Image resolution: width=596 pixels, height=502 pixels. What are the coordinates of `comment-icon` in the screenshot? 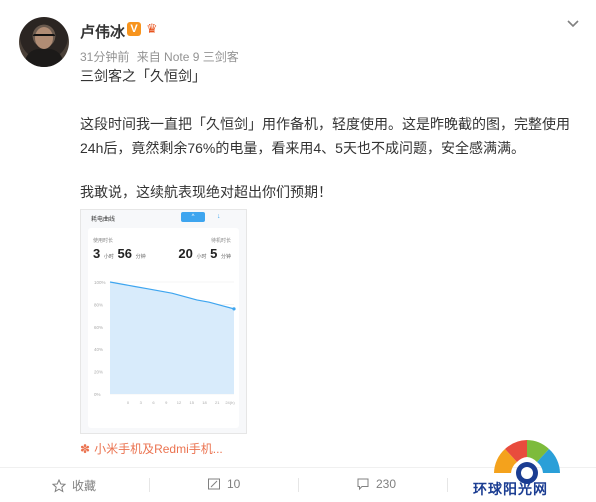 It's located at (363, 484).